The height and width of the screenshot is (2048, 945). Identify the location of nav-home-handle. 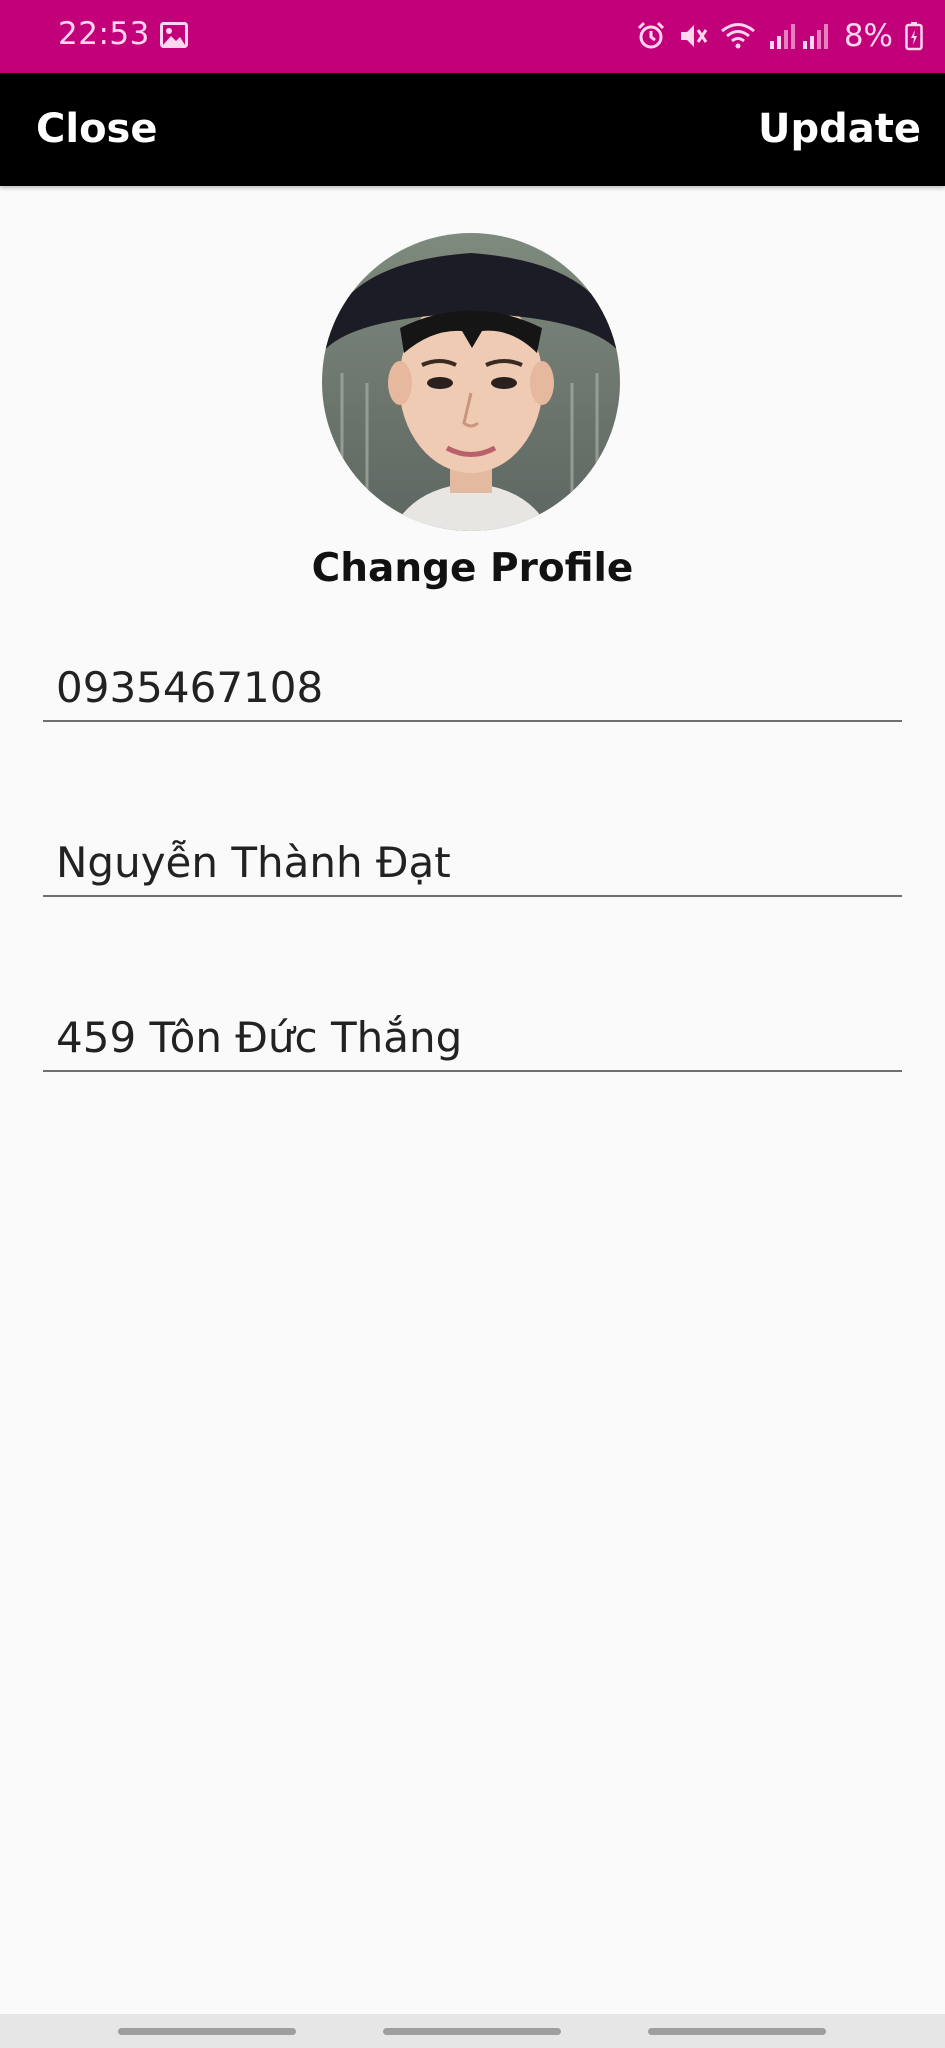
(472, 2031).